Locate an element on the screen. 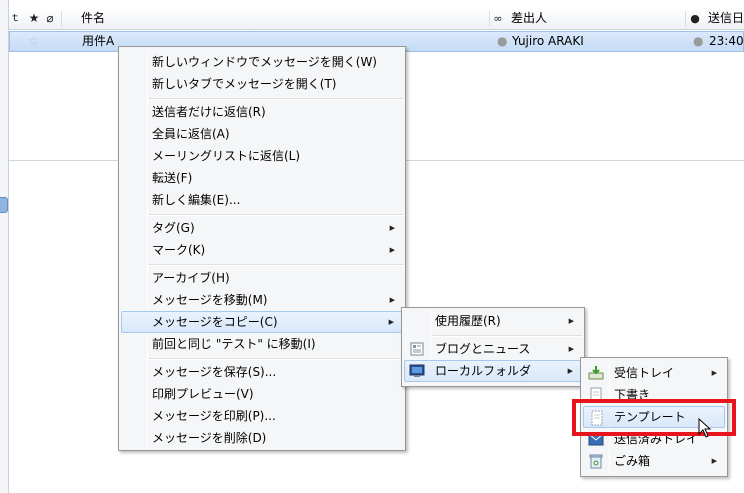  mouse-cursor-icon is located at coordinates (705, 428).